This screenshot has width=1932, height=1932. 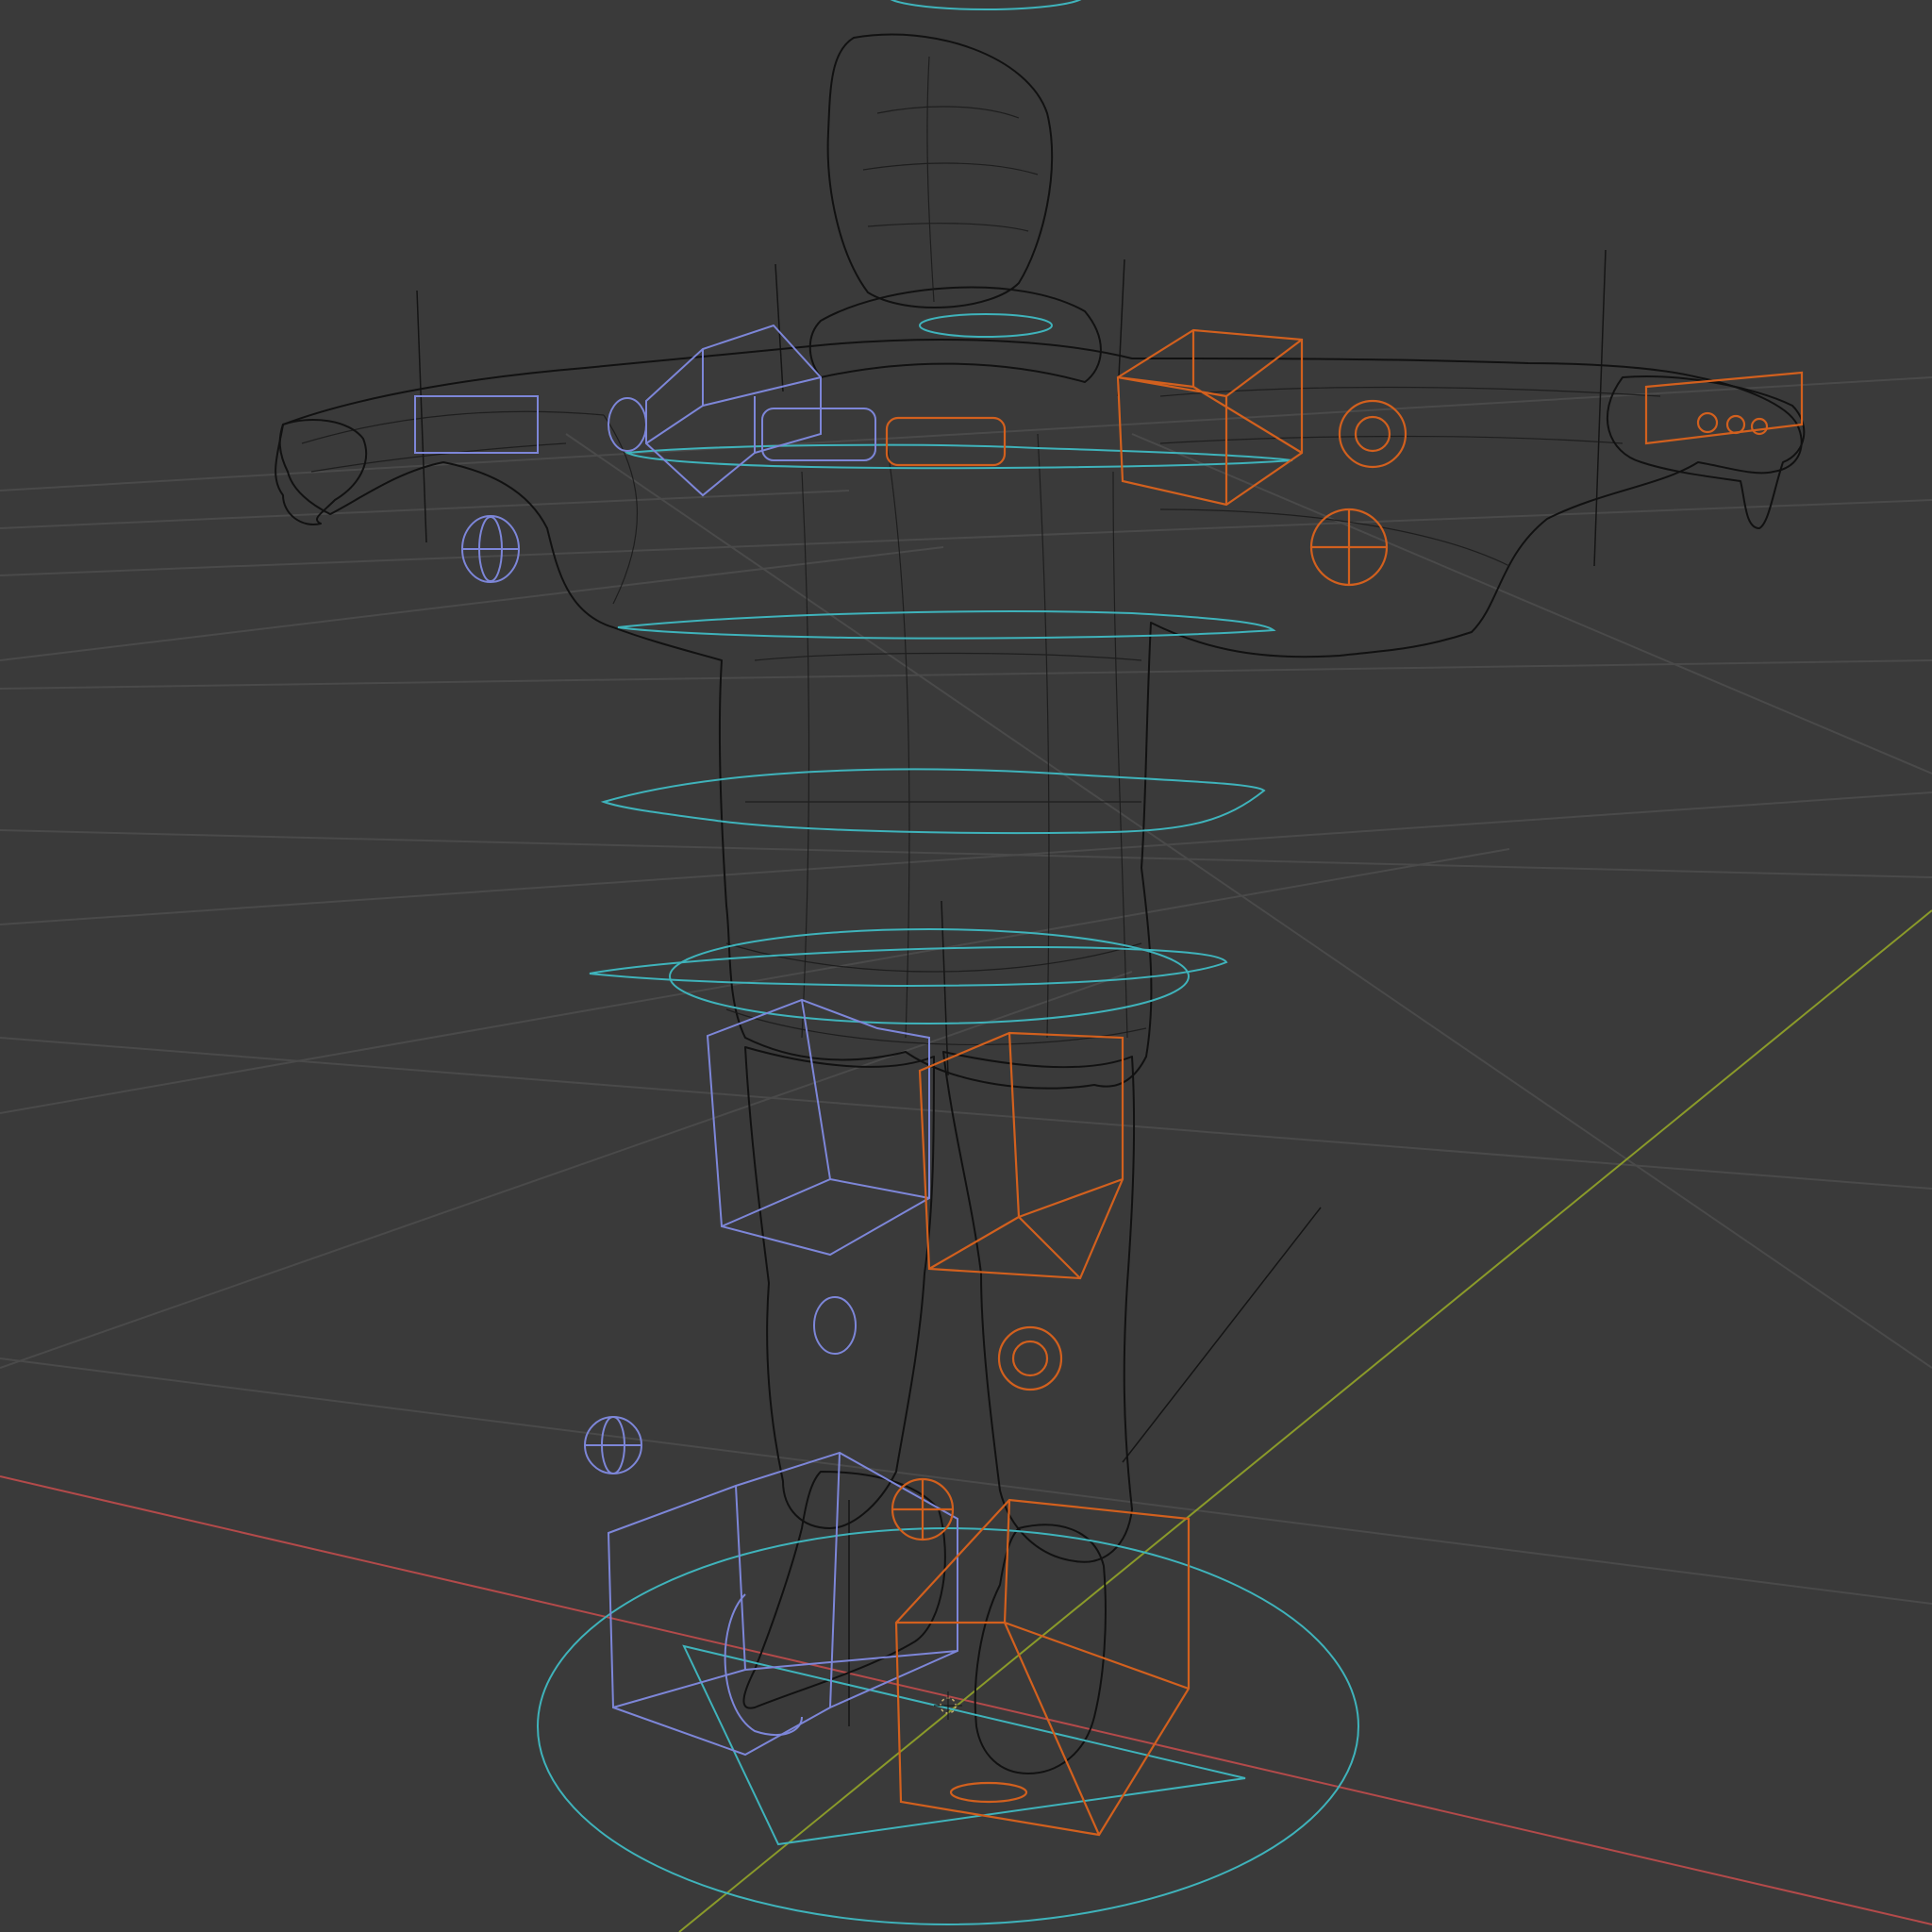 I want to click on left-thigh-box, so click(x=818, y=1128).